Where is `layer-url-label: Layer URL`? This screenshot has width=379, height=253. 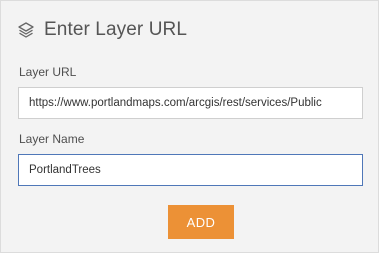 layer-url-label: Layer URL is located at coordinates (48, 72).